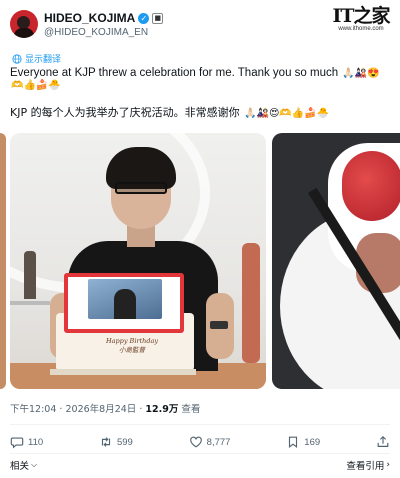 The image size is (400, 478). Describe the element at coordinates (312, 442) in the screenshot. I see `bookmark-count: 169` at that location.